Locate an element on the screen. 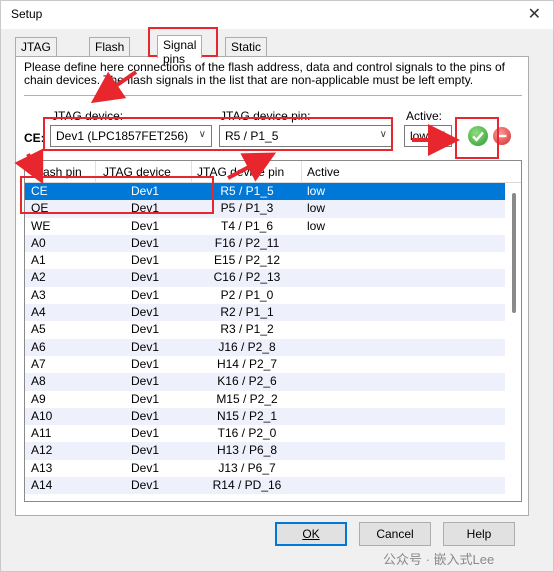 This screenshot has height=572, width=554. jtag-device-label: JTAG device: is located at coordinates (88, 116).